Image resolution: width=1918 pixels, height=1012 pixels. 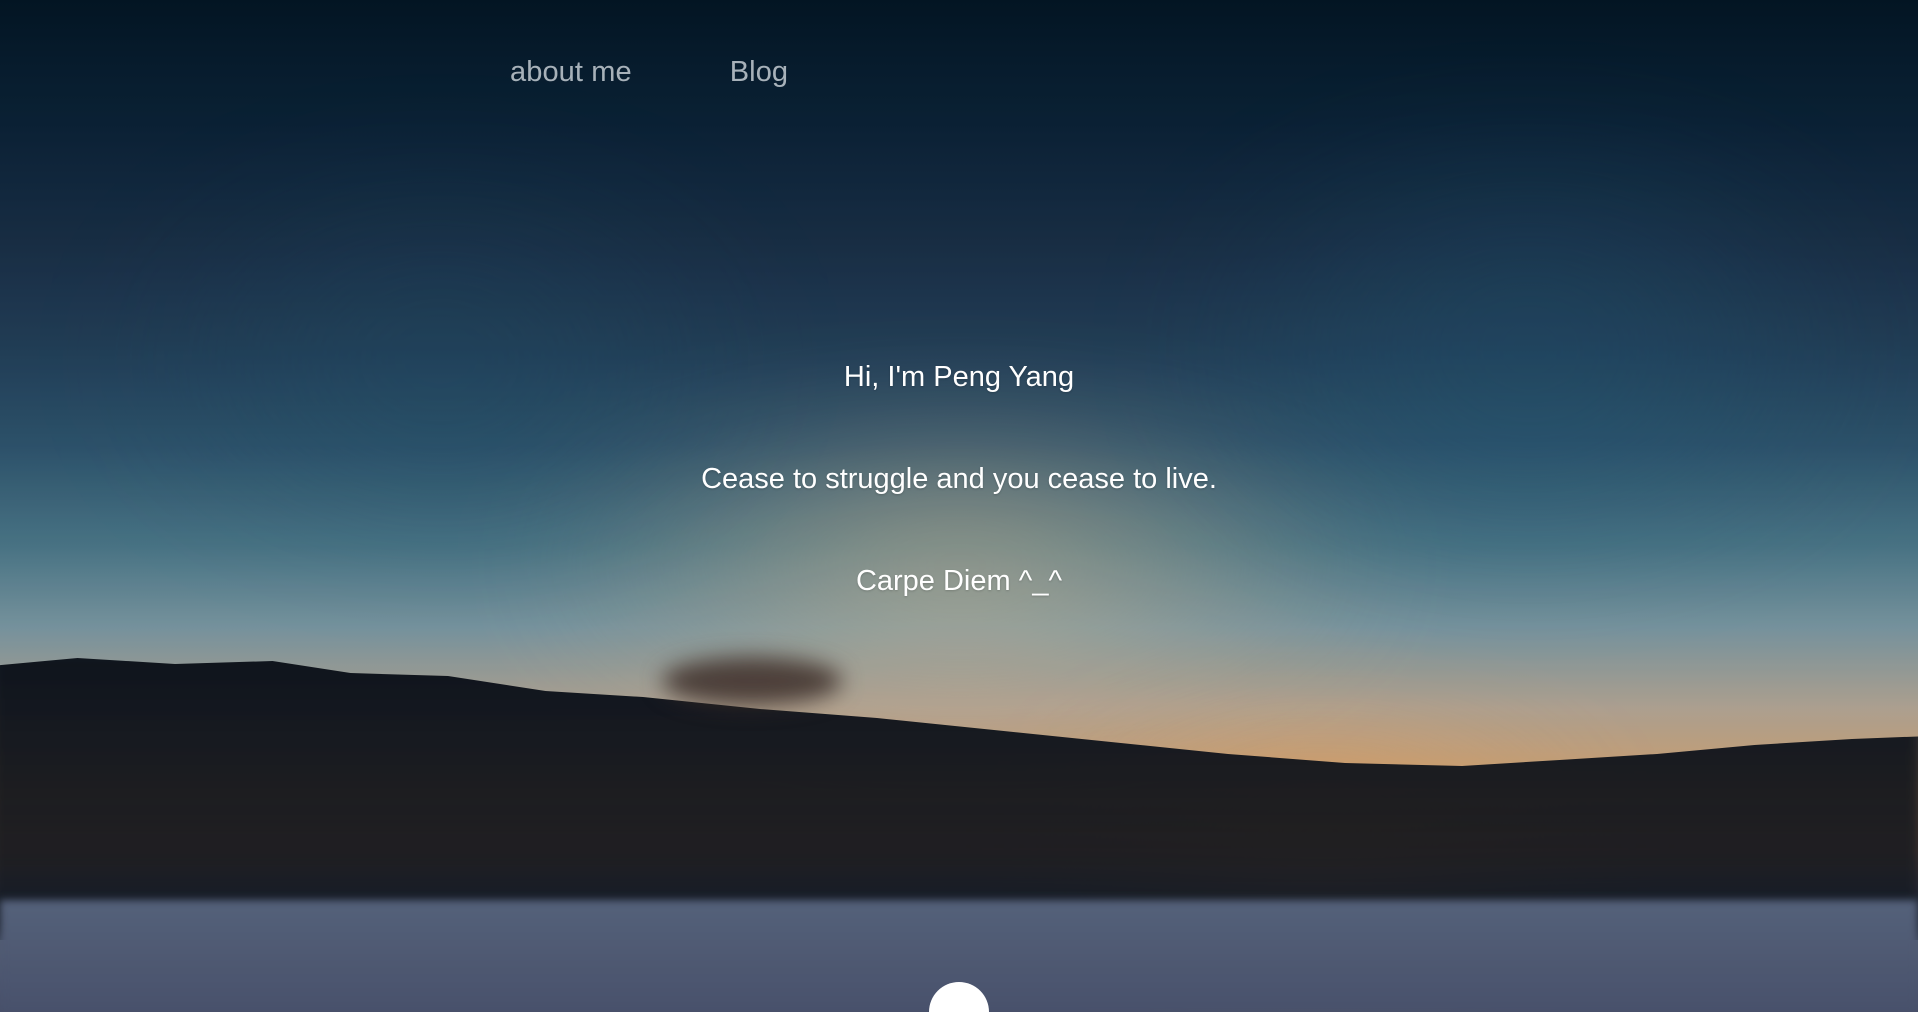 I want to click on nav-about-me-link: about me, so click(x=571, y=72).